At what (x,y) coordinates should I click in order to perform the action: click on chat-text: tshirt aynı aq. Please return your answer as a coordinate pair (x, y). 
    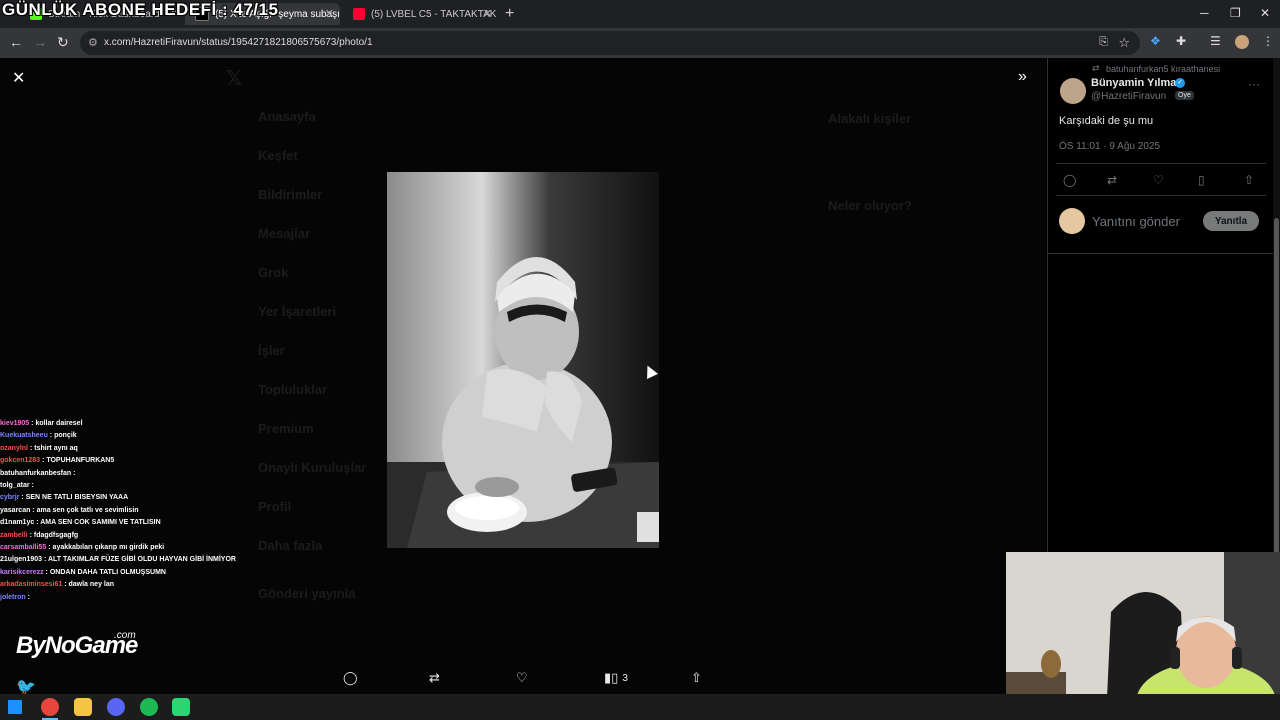
    Looking at the image, I should click on (56, 448).